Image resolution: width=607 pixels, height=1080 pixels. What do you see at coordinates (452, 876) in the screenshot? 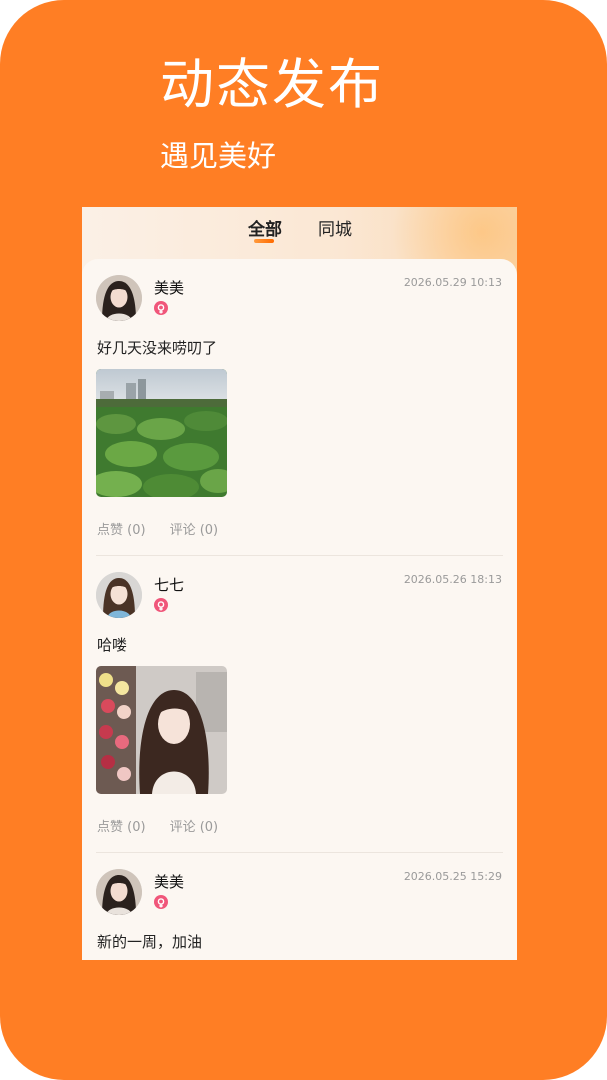
I see `post-timestamp: 2026.05.25 15:29` at bounding box center [452, 876].